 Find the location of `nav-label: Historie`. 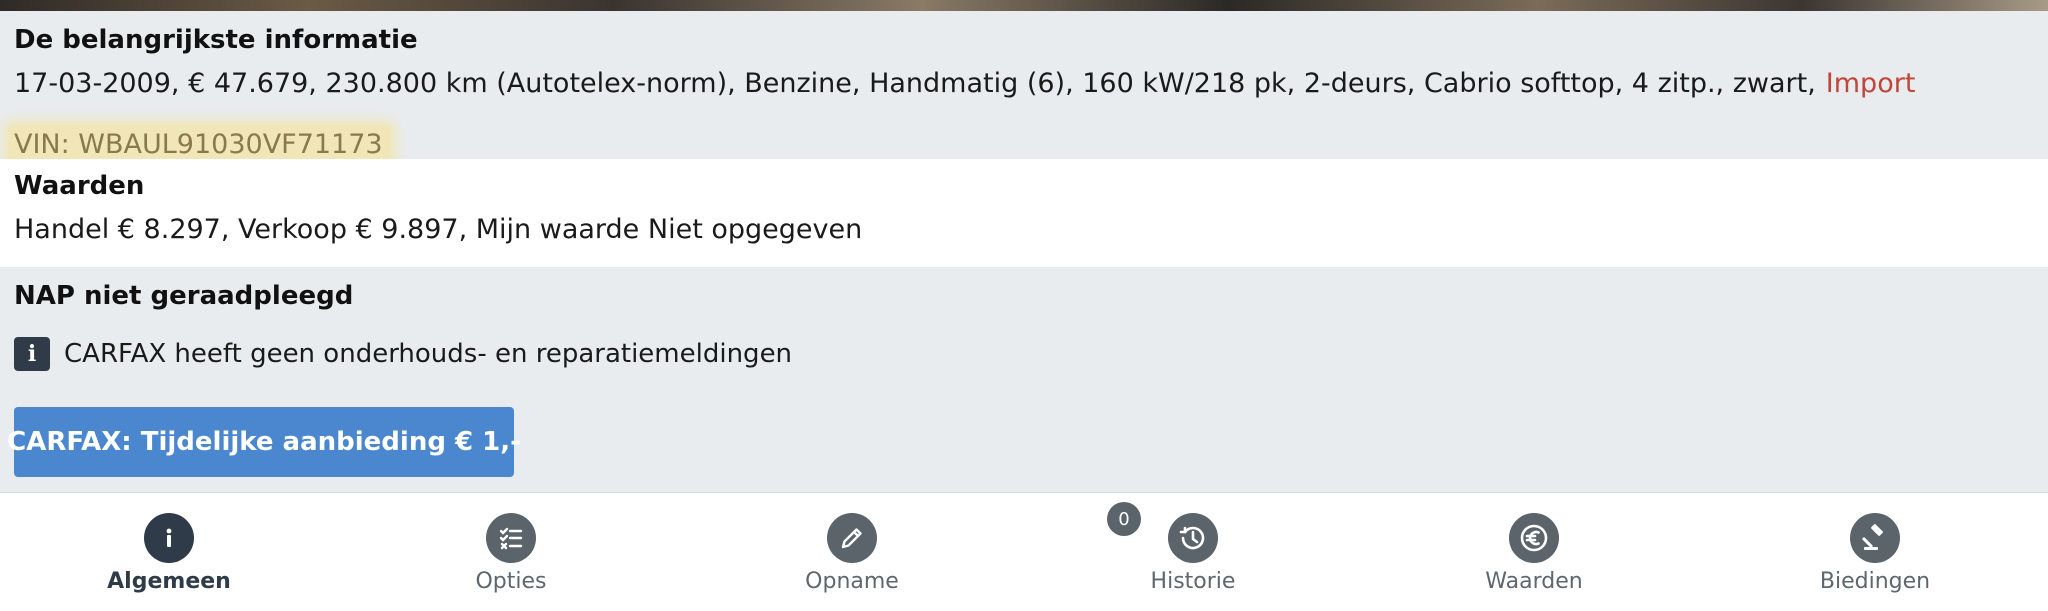

nav-label: Historie is located at coordinates (1193, 581).